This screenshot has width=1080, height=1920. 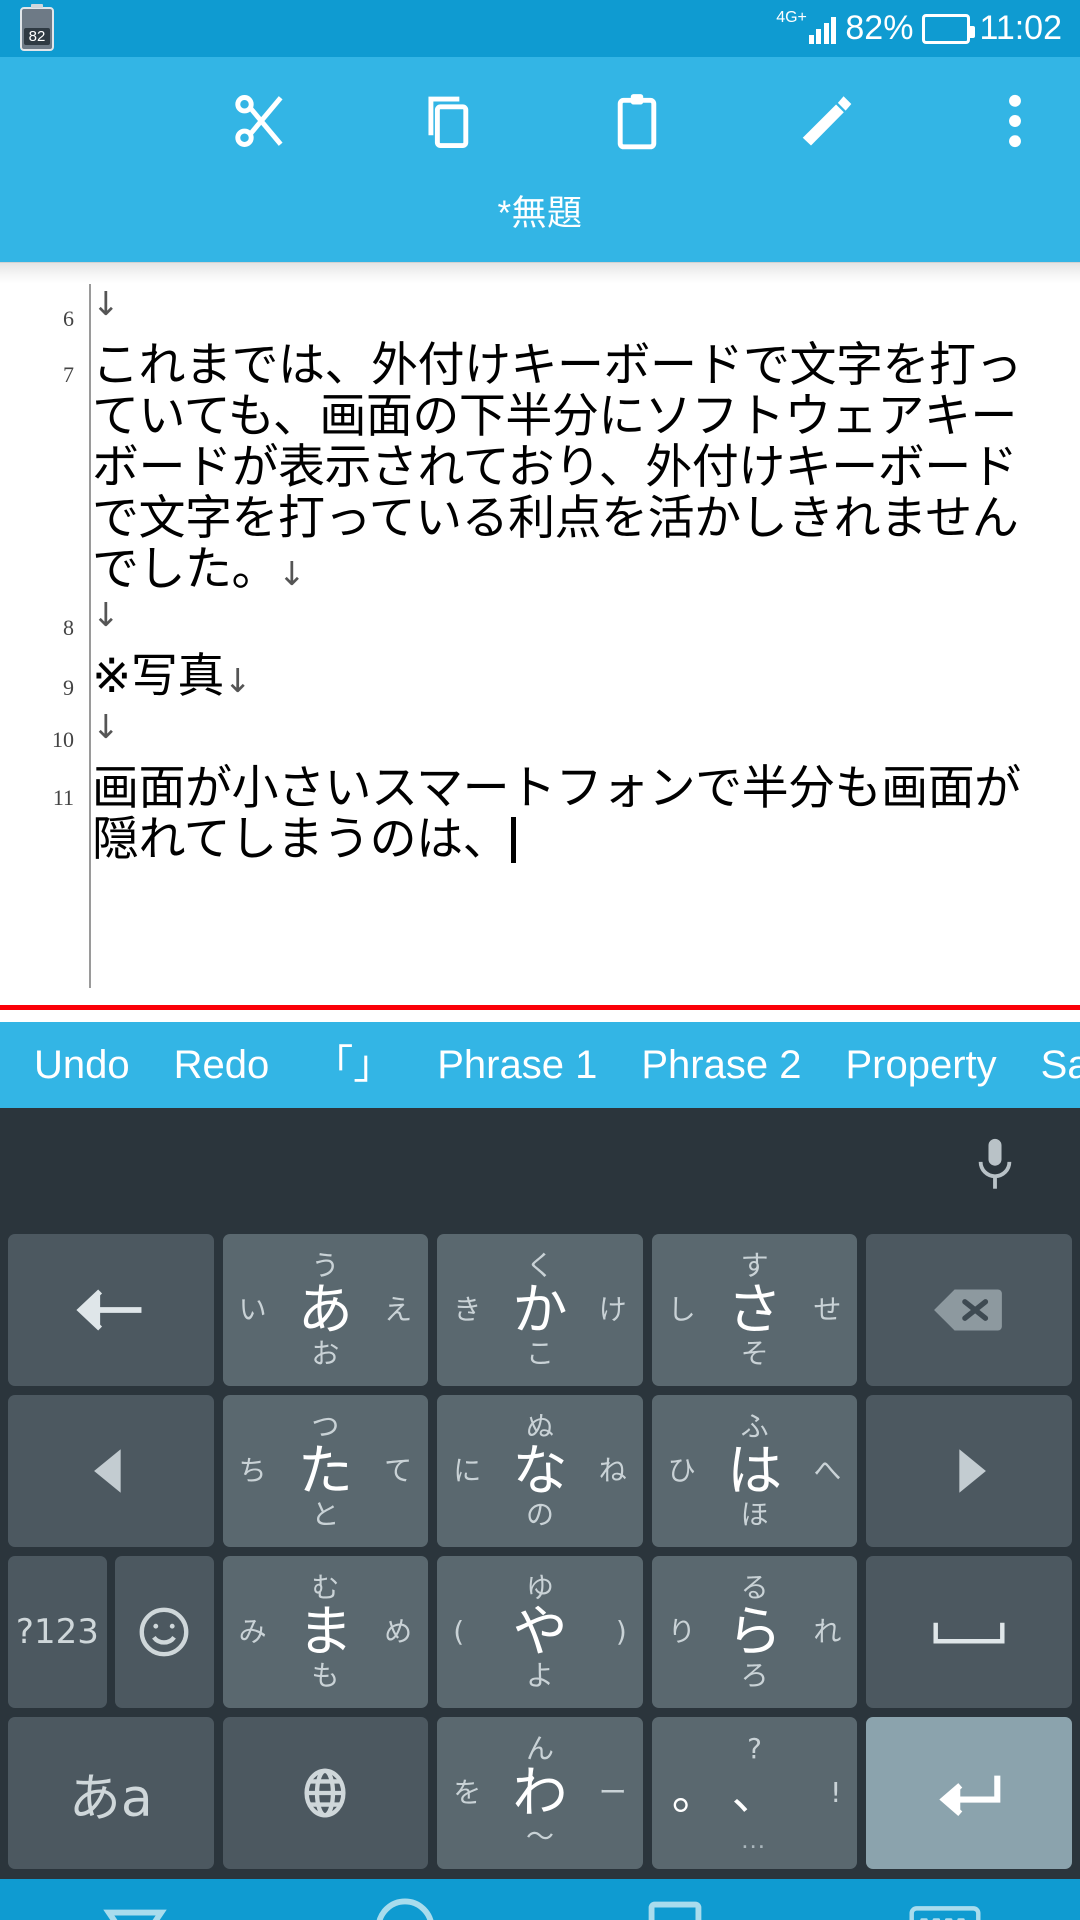 What do you see at coordinates (164, 1632) in the screenshot?
I see `emoji-key` at bounding box center [164, 1632].